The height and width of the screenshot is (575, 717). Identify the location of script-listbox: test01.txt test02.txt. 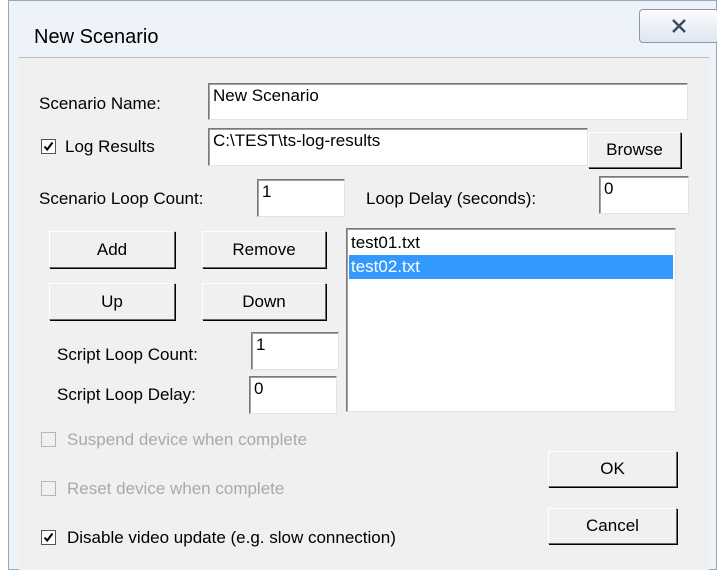
(511, 320).